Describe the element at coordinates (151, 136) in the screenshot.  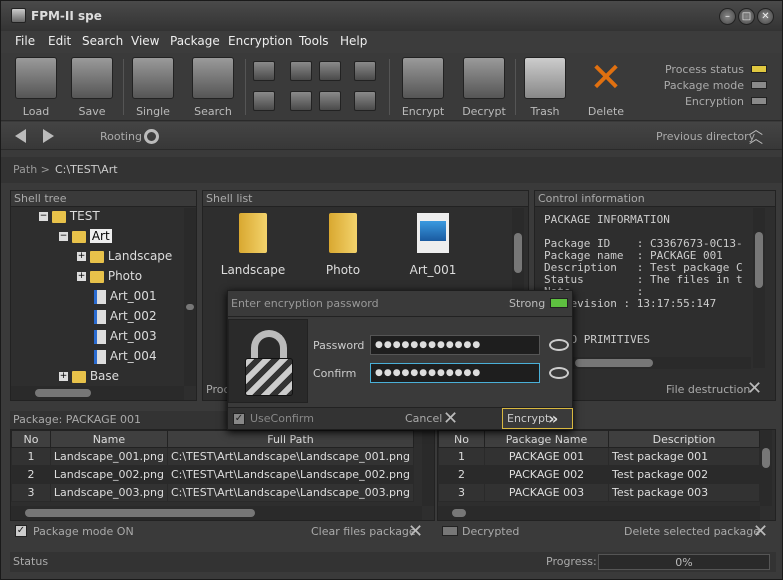
I see `refresh-icon` at that location.